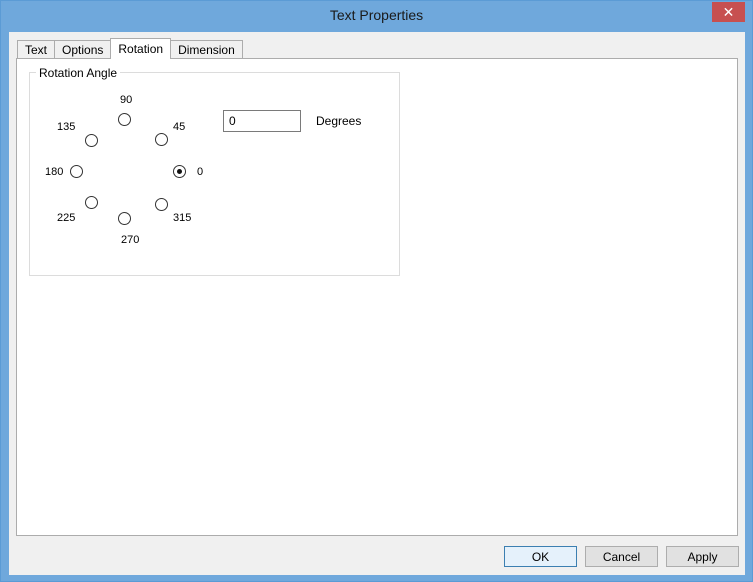  What do you see at coordinates (179, 127) in the screenshot?
I see `angle-45-label: 45` at bounding box center [179, 127].